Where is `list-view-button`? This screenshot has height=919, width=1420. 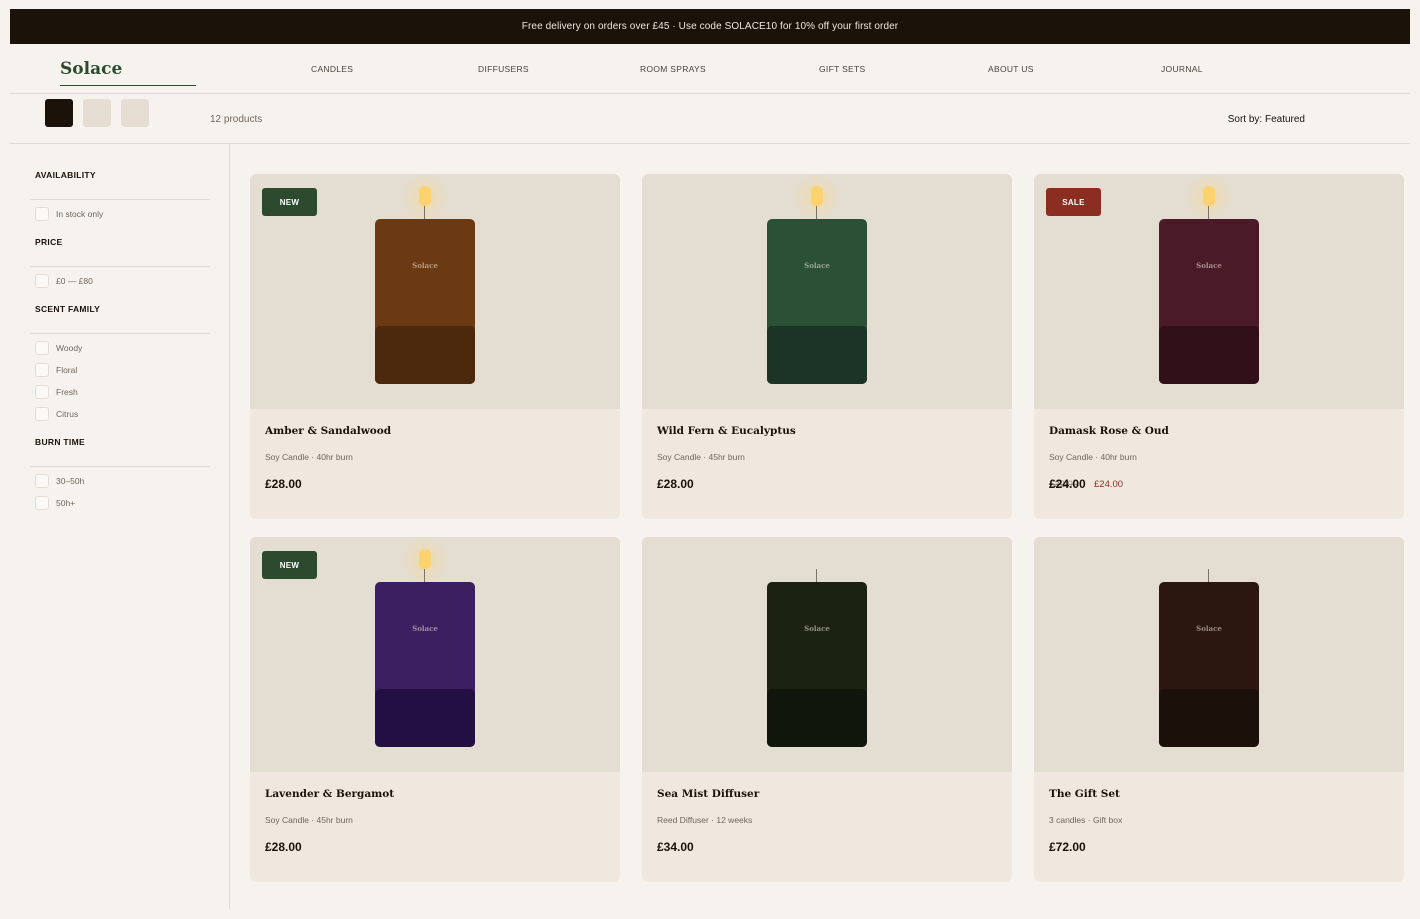 list-view-button is located at coordinates (135, 113).